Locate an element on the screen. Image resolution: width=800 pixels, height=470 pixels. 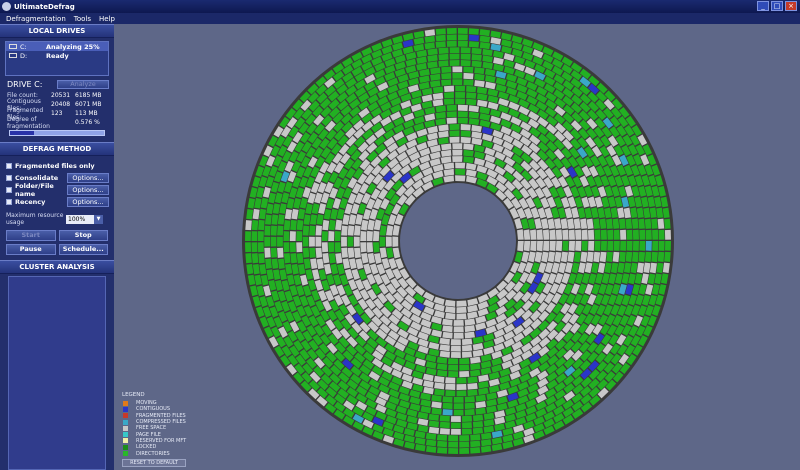
folder-file-name-radio is located at coordinates (9, 190).